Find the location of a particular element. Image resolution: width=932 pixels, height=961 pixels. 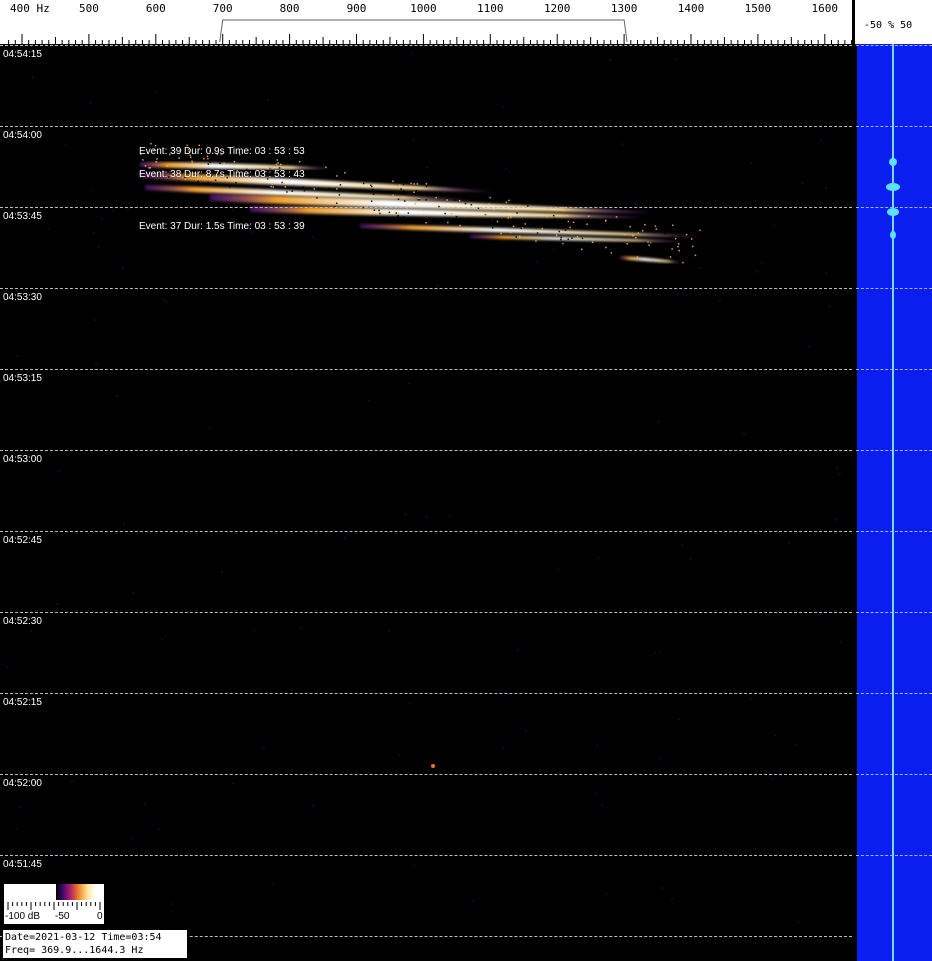

freq-tick-label: 1200 is located at coordinates (557, 8).